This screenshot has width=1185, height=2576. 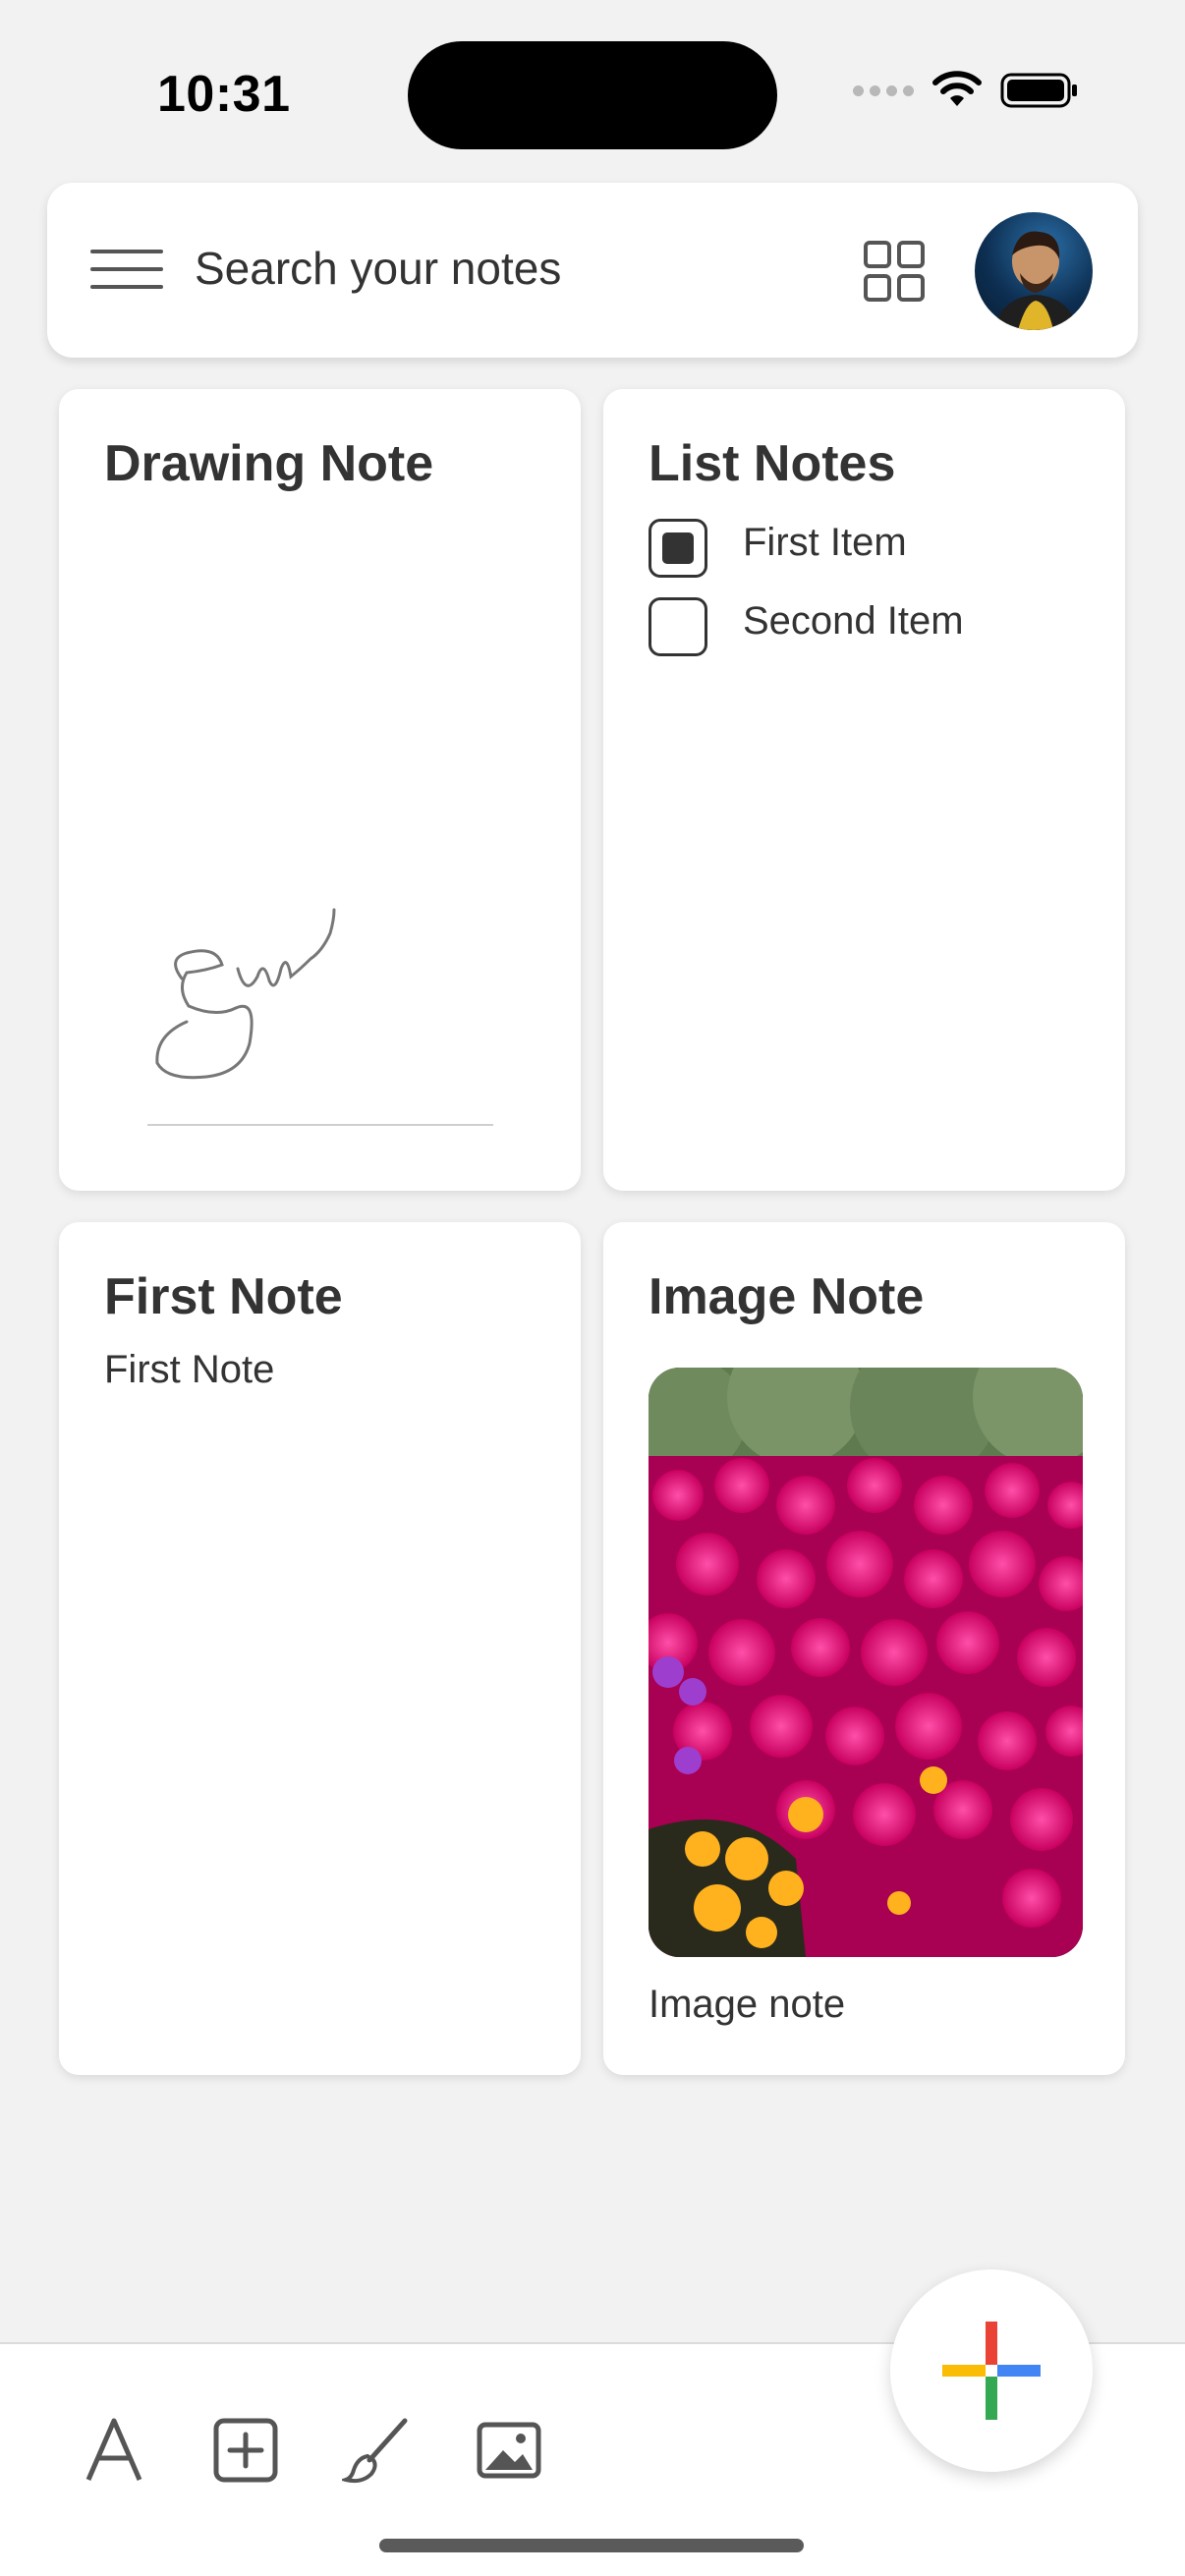 I want to click on avatar-image, so click(x=1035, y=280).